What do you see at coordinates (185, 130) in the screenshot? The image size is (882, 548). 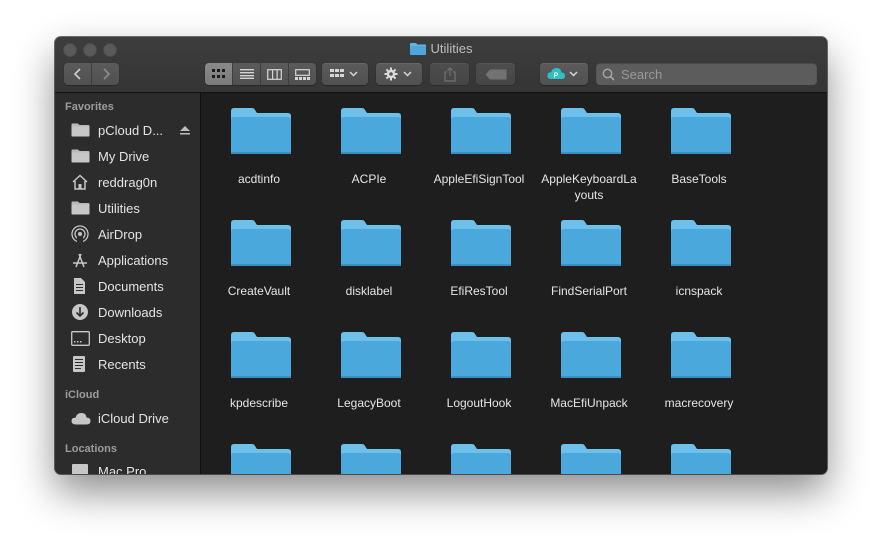 I see `eject-icon` at bounding box center [185, 130].